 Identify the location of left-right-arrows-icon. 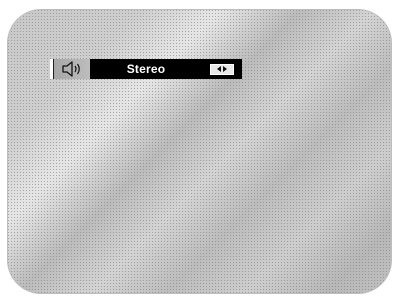
(222, 69).